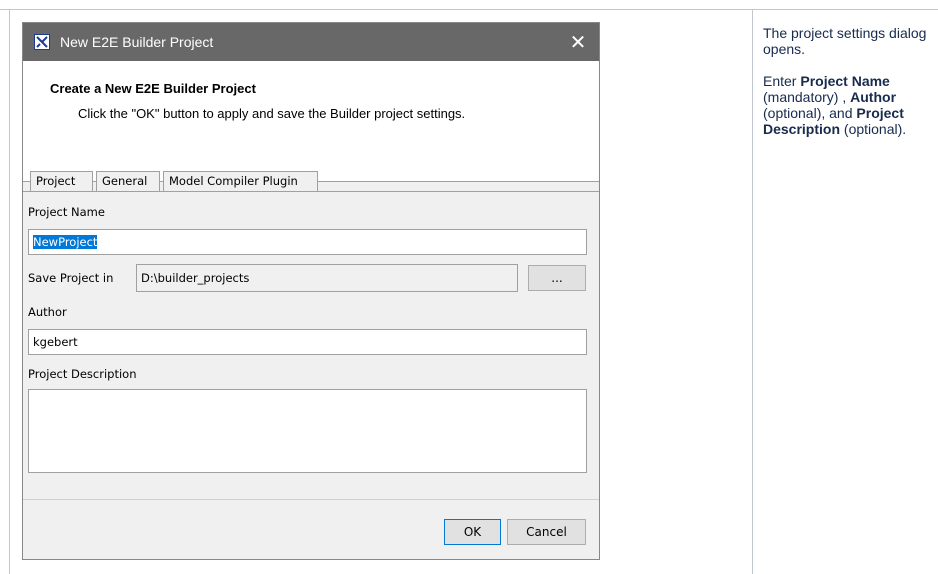  Describe the element at coordinates (307, 342) in the screenshot. I see `author-field: kgebert` at that location.